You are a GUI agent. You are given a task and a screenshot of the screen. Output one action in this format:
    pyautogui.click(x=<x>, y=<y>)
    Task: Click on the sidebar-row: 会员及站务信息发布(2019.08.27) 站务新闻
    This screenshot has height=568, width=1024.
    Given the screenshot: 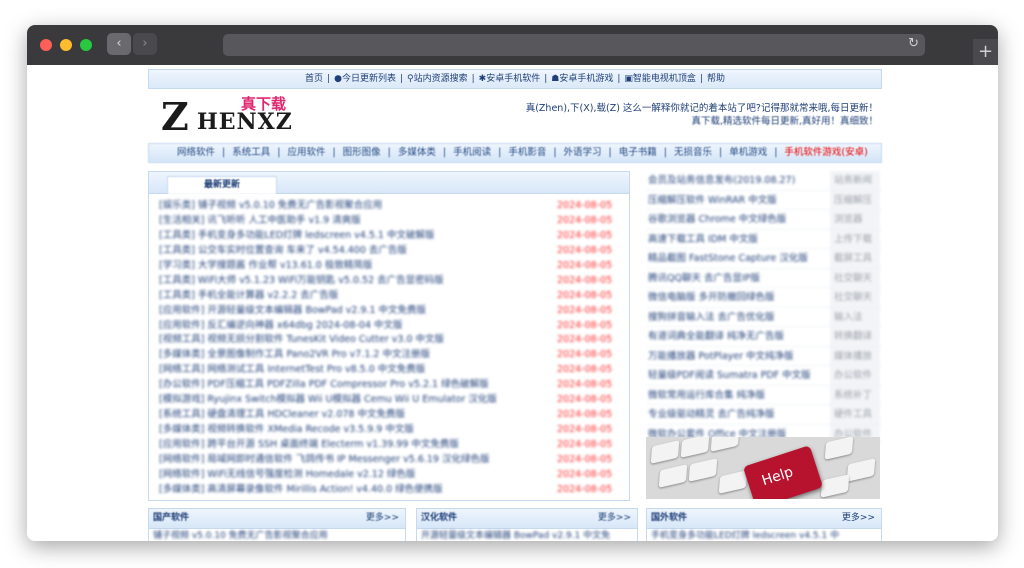 What is the action you would take?
    pyautogui.click(x=764, y=181)
    